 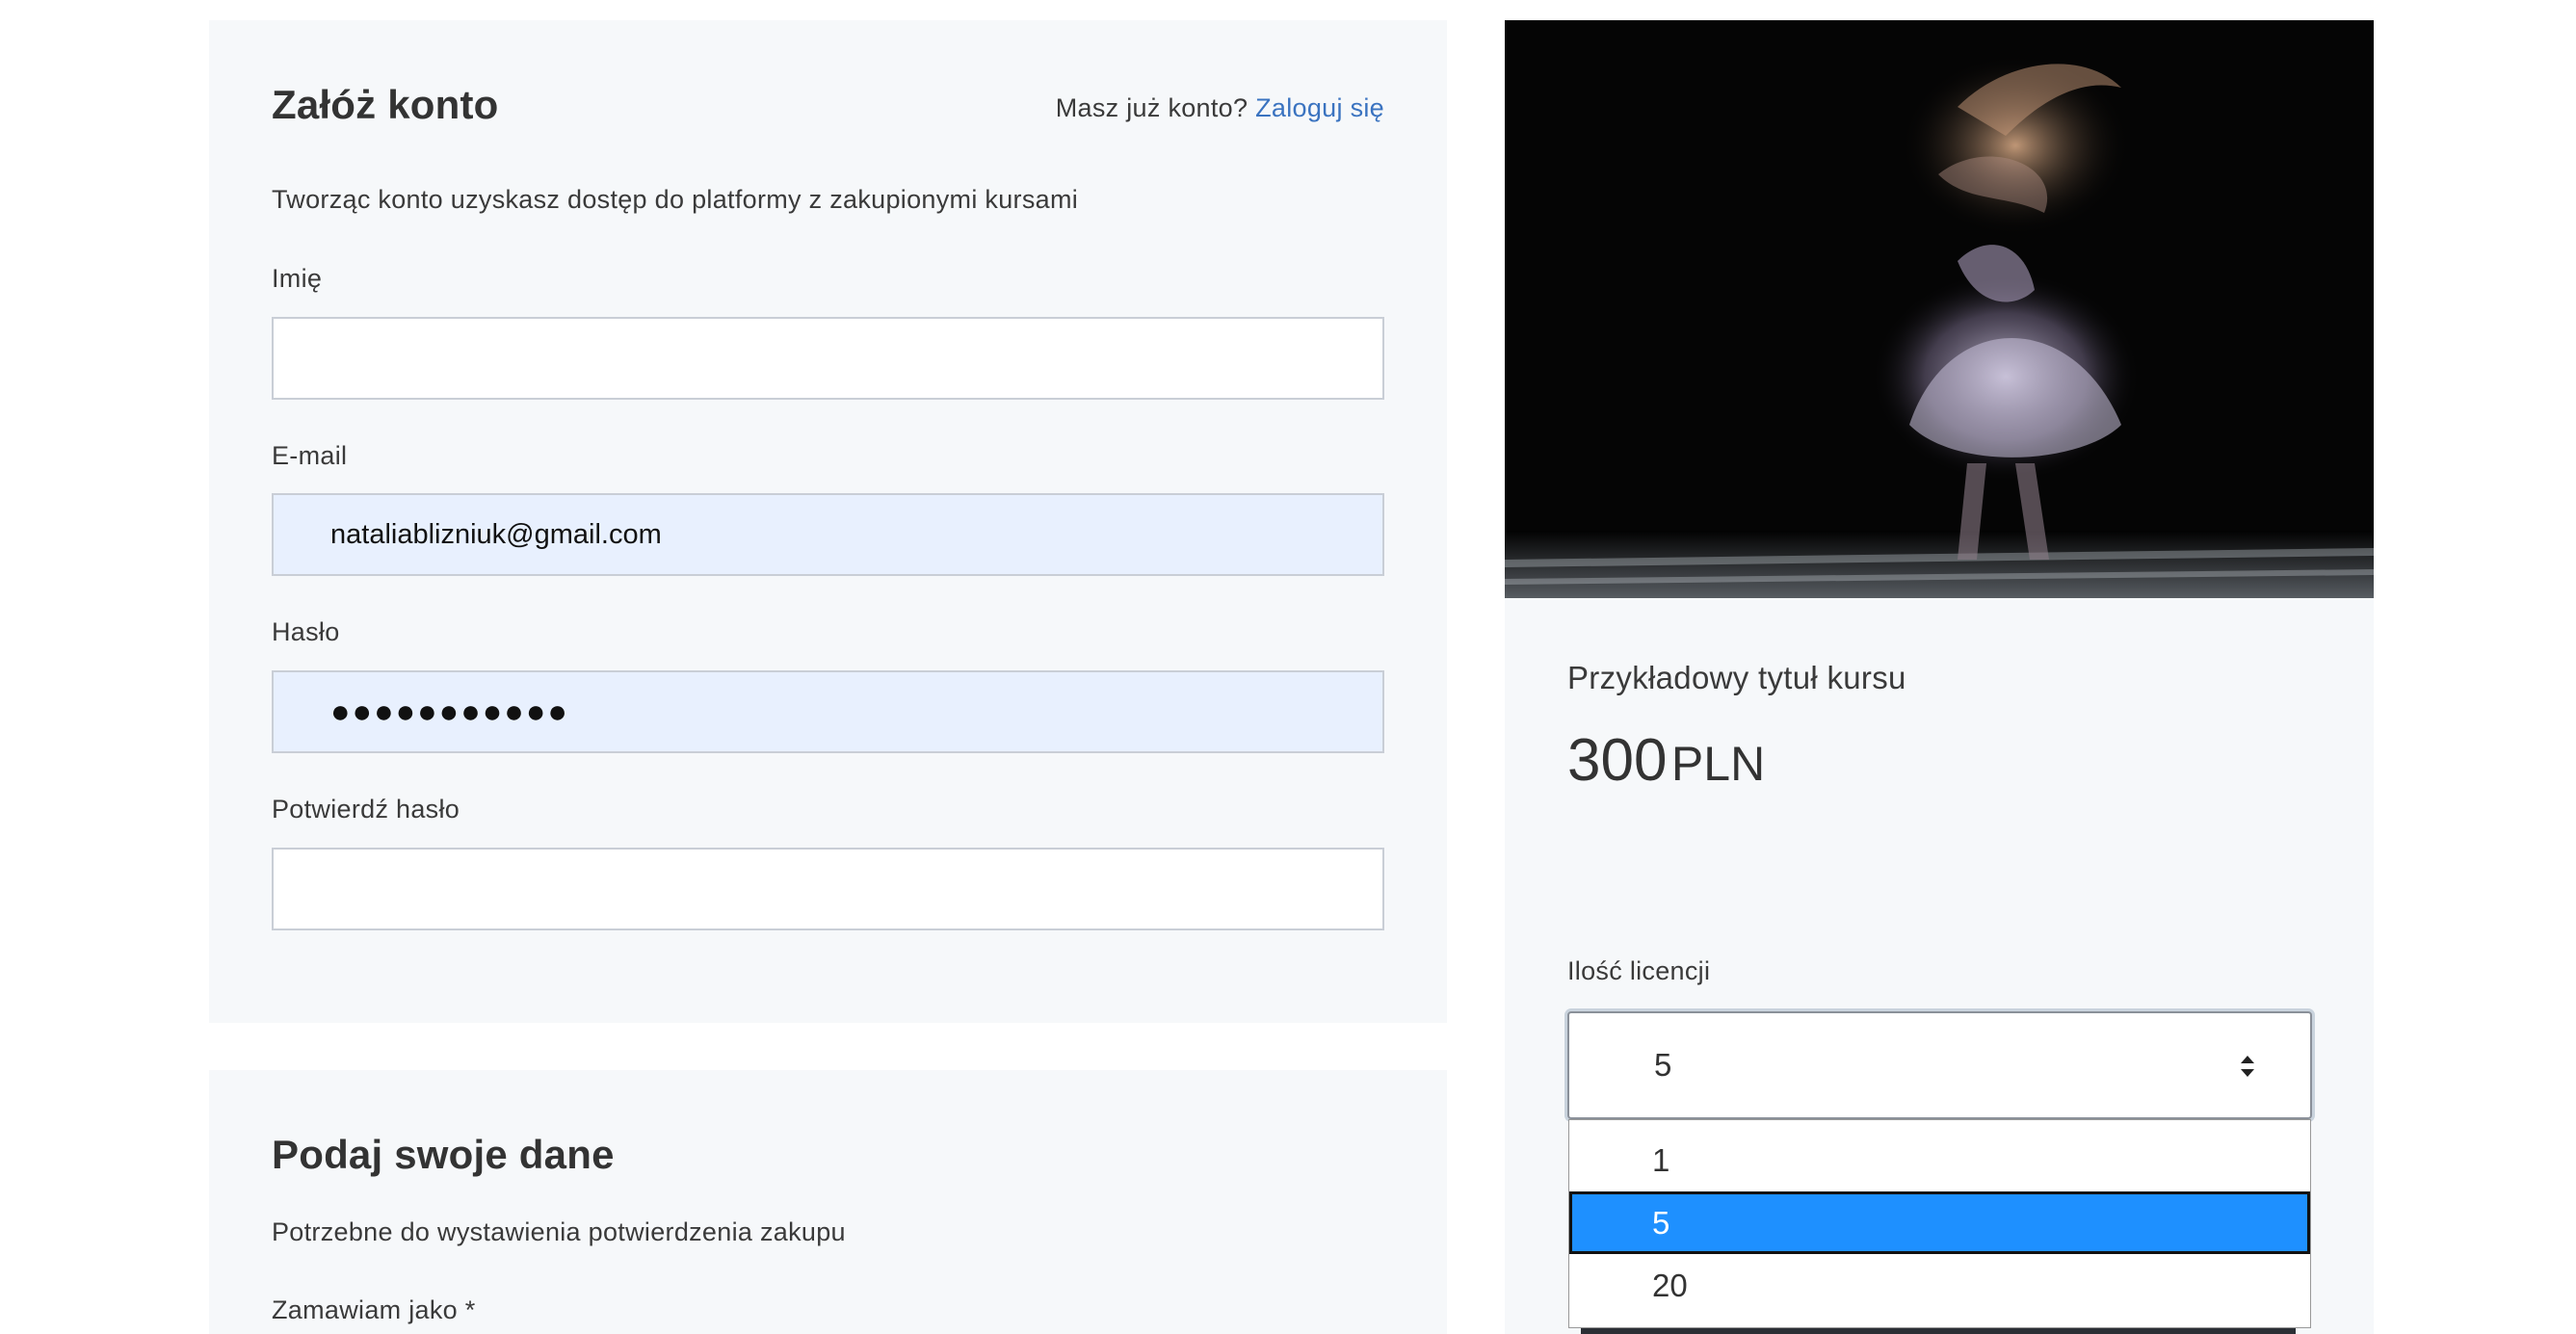 I want to click on confirm-password-label: Potwierdź hasło, so click(x=366, y=809).